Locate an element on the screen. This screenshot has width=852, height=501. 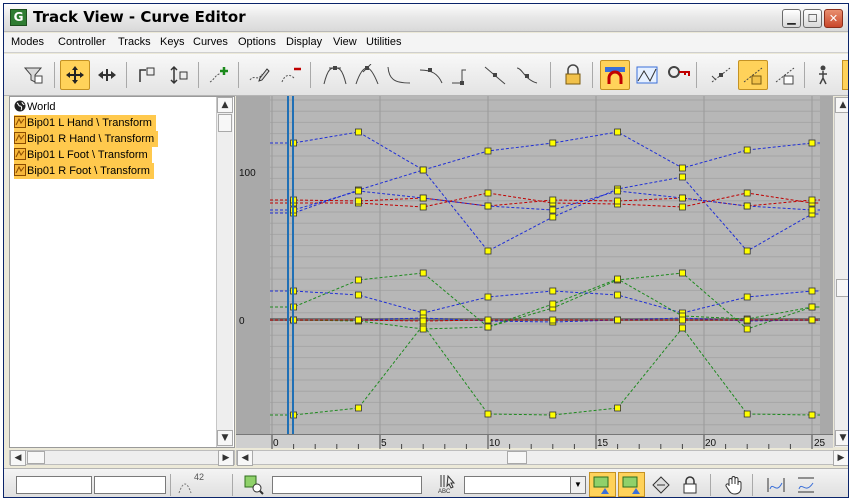
tangent-smooth-button is located at coordinates (527, 75).